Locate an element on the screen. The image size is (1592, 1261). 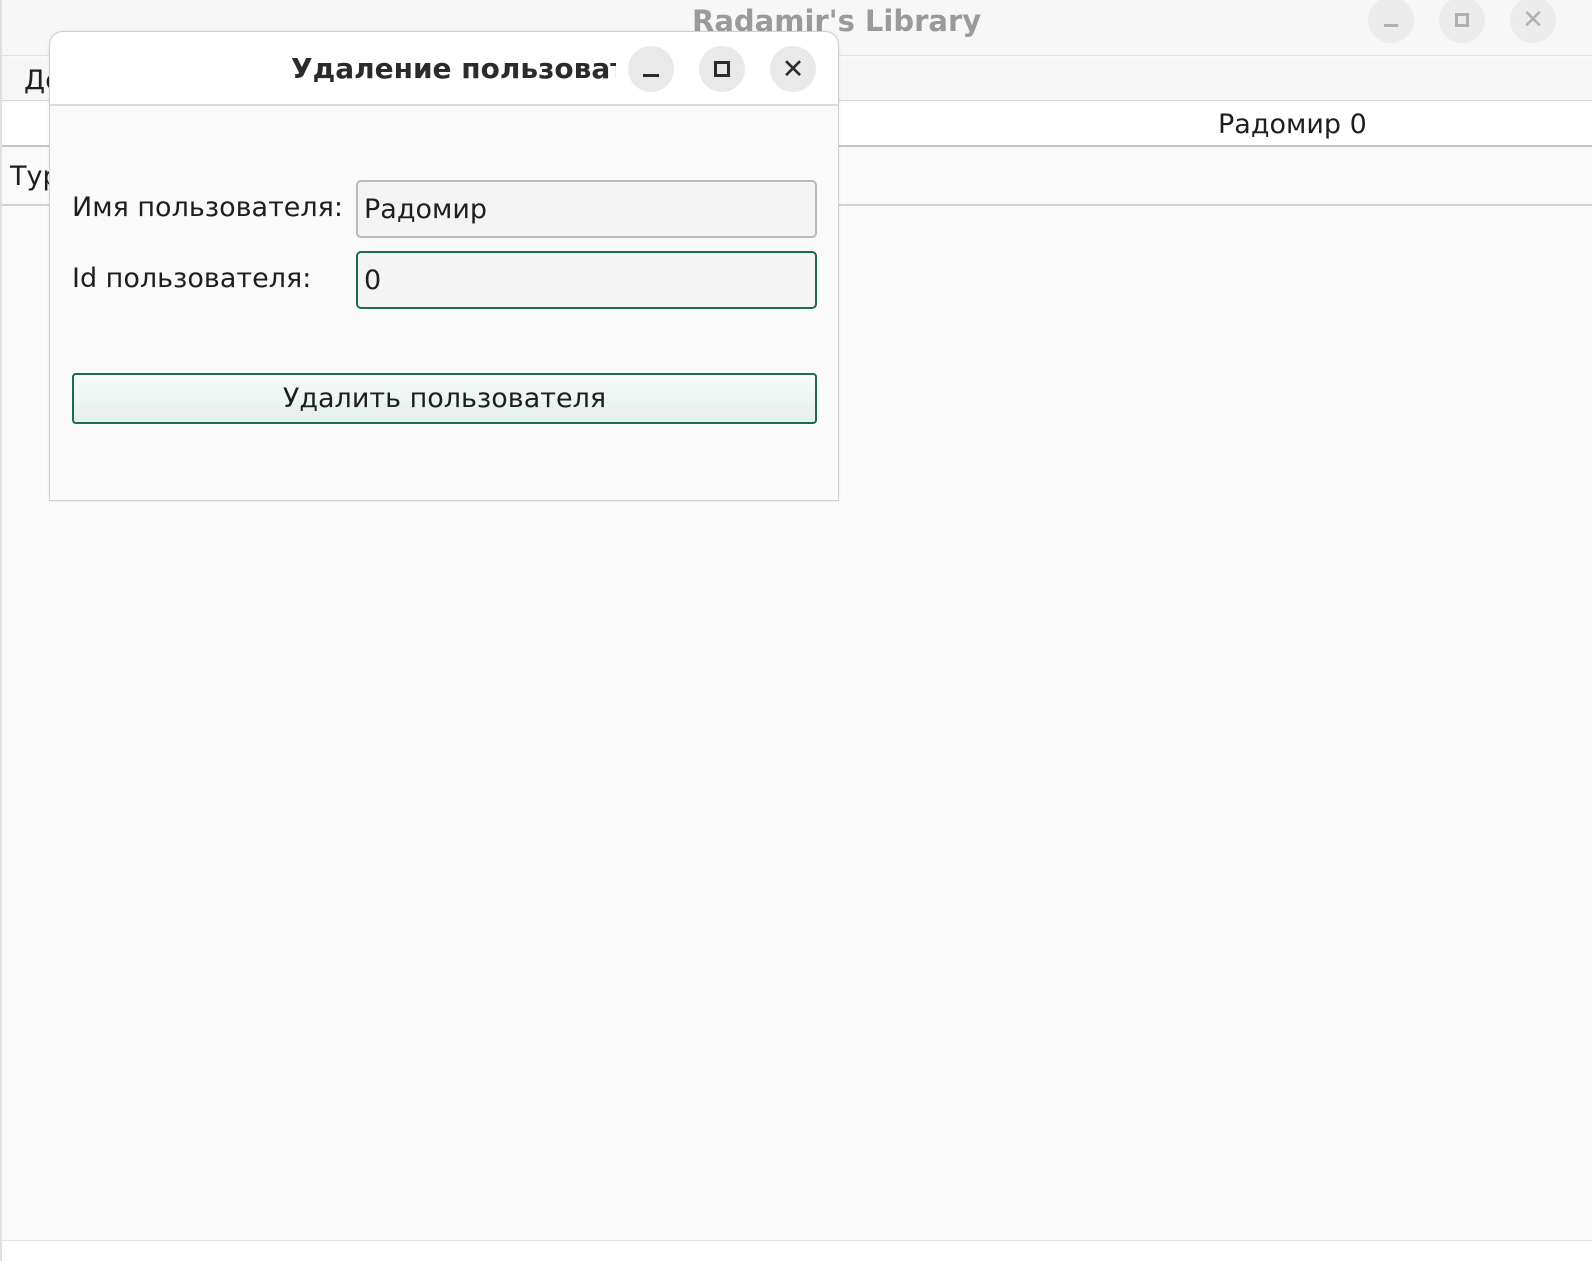
userid-label: Id пользователя: is located at coordinates (192, 278).